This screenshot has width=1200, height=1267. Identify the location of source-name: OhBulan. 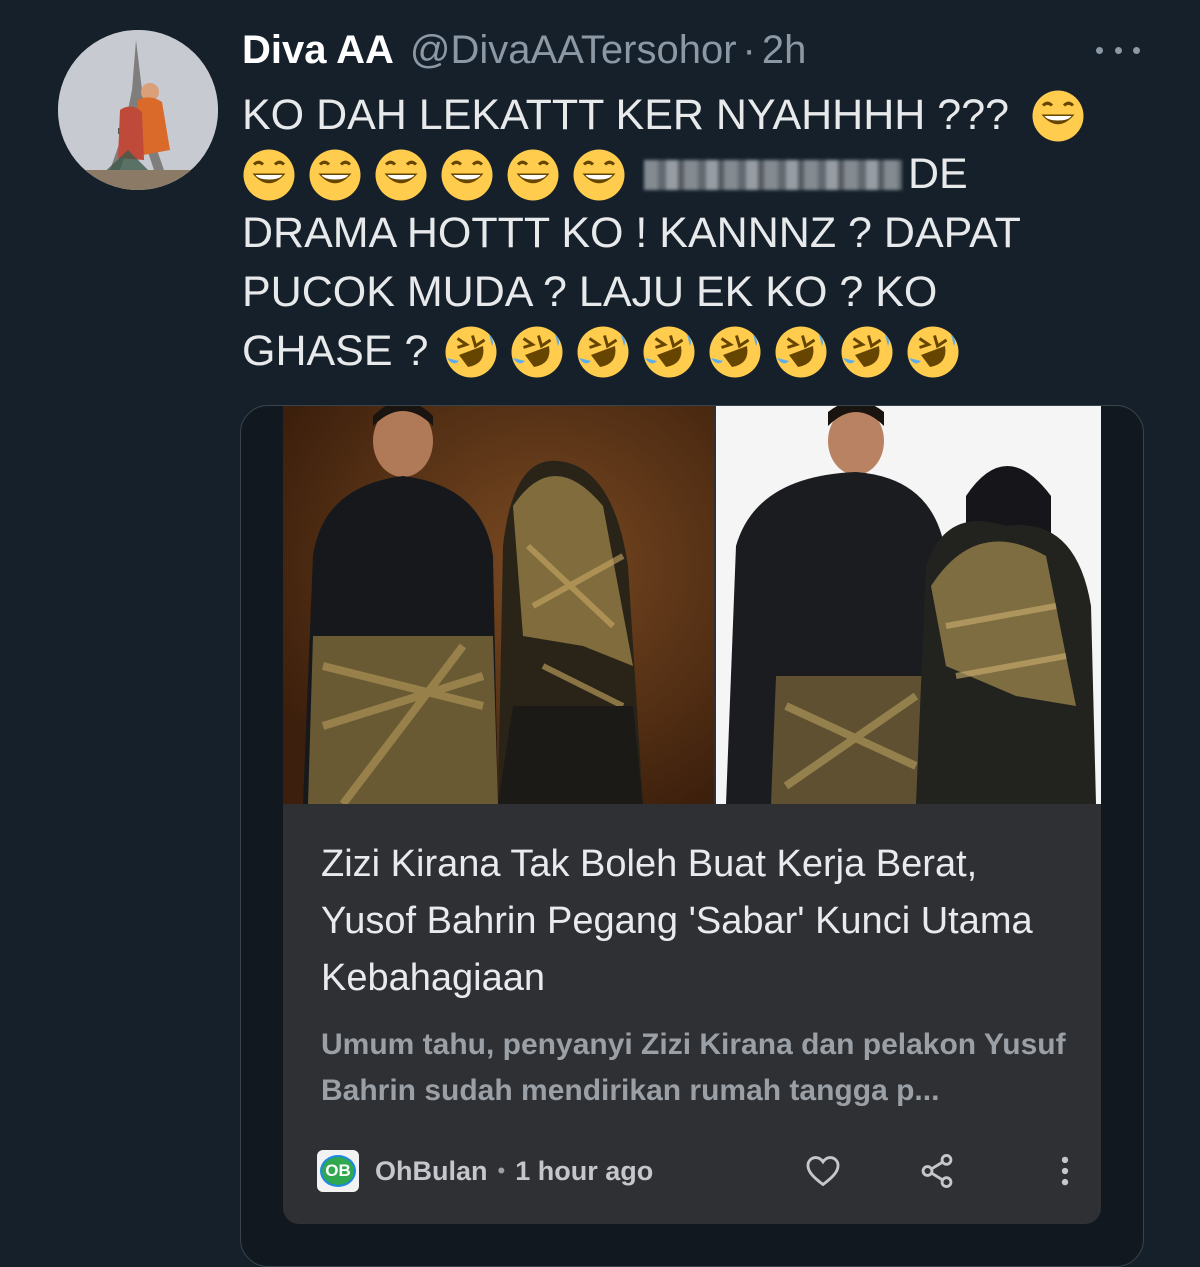
(431, 1171).